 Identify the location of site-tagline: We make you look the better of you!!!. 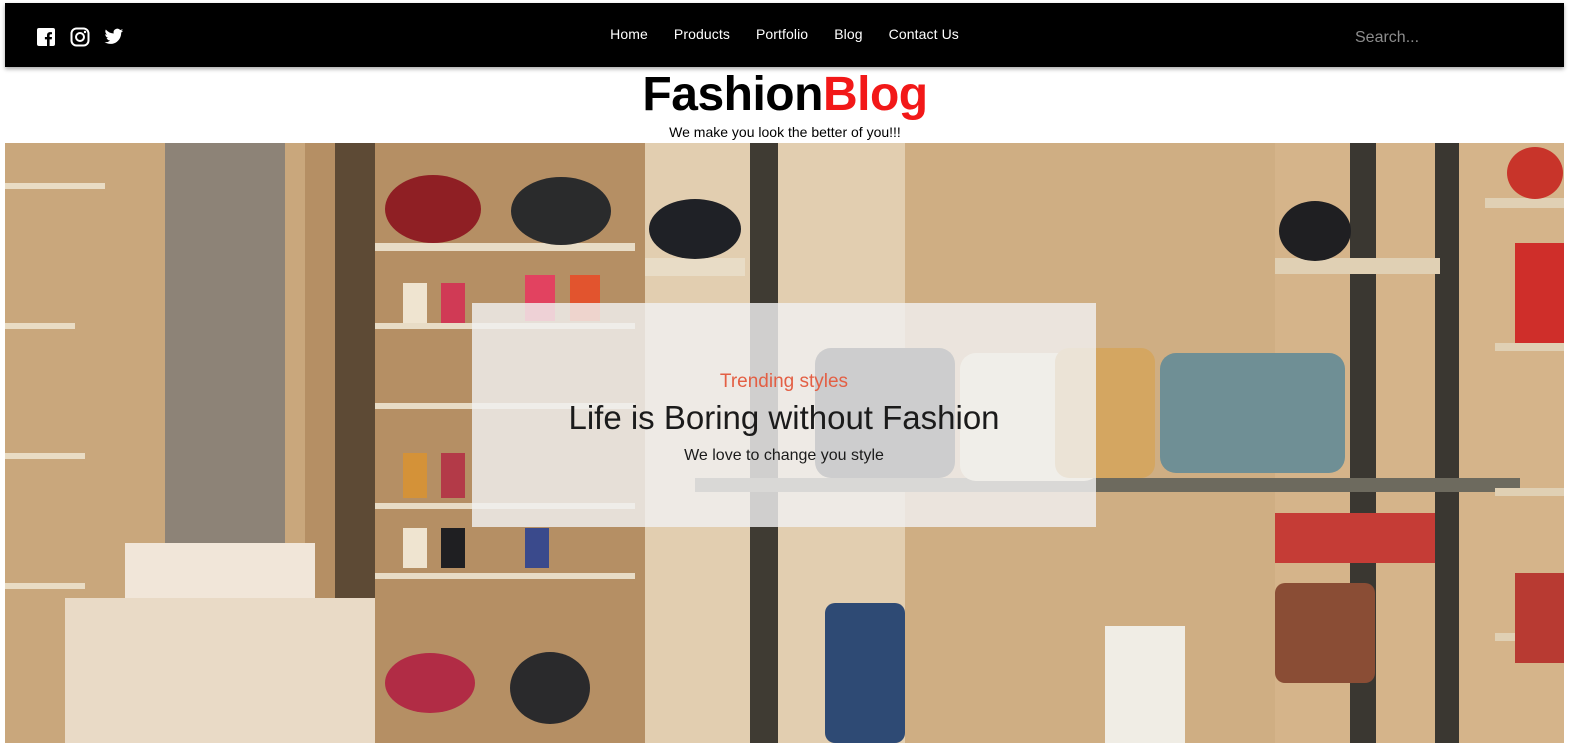
(785, 132).